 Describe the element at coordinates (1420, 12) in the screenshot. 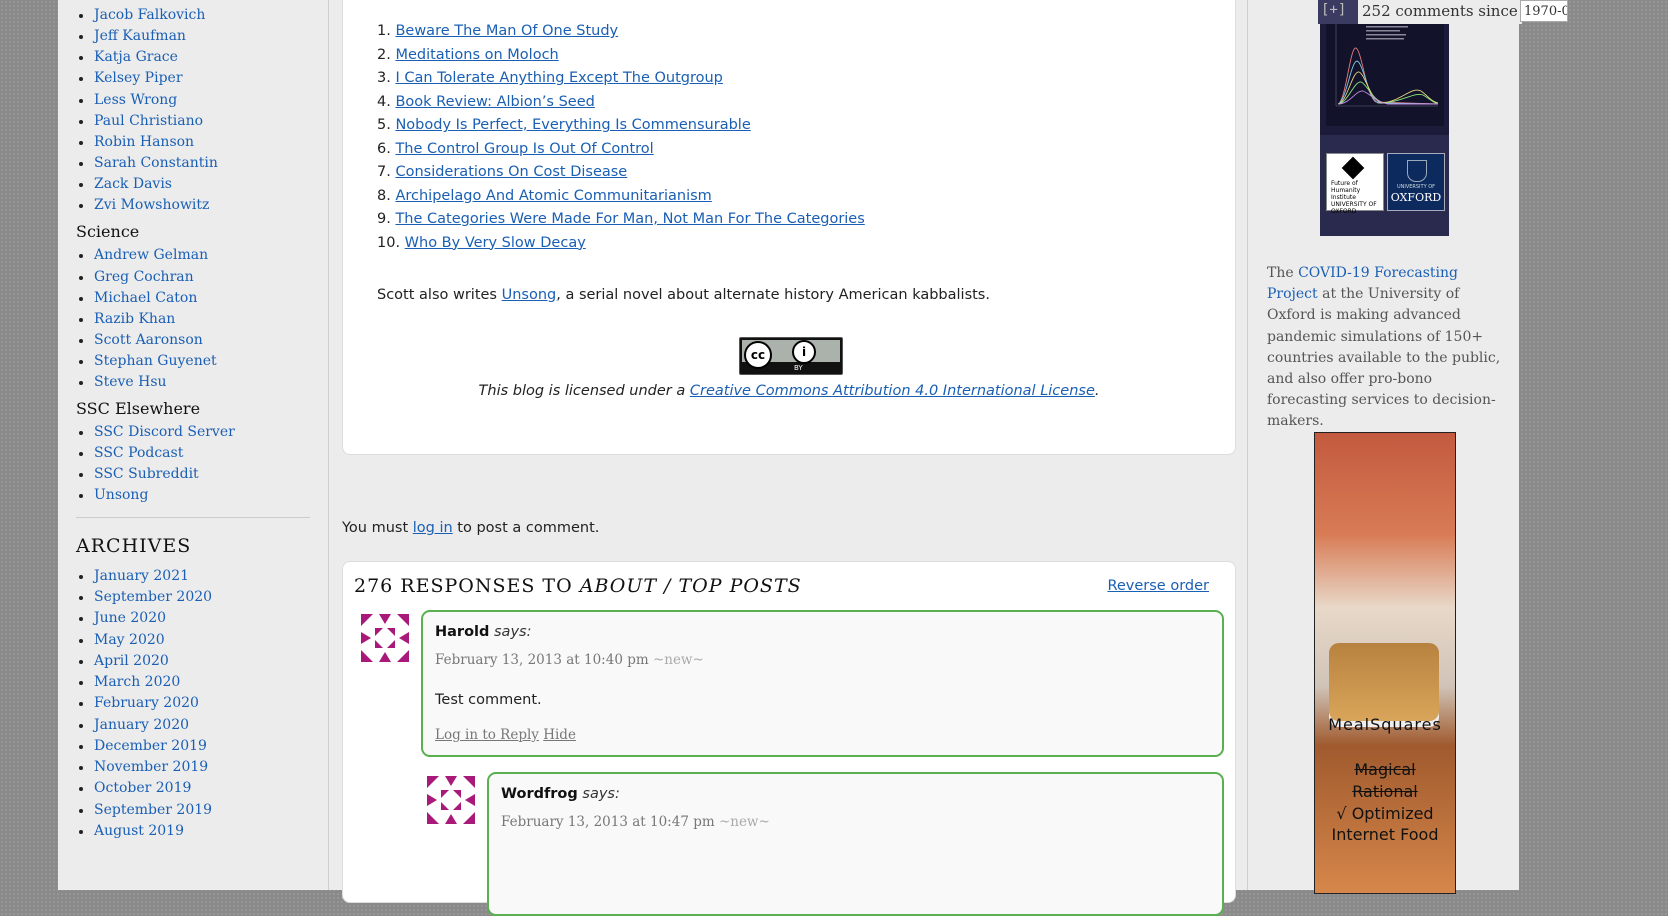

I see `comment-count-widget: [+] 252 comments since` at that location.